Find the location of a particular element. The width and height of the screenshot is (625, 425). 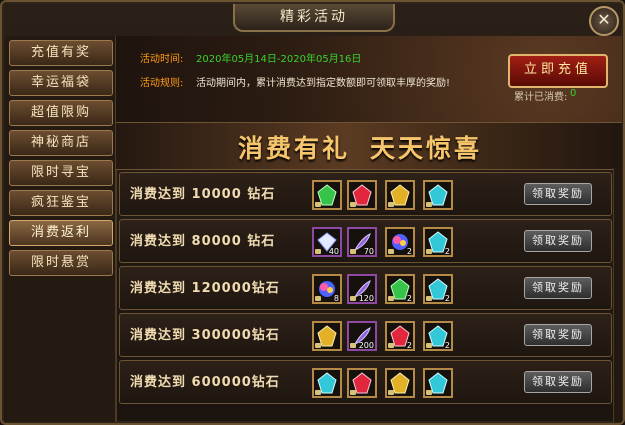

reward-row: 消费达到 10000 钻石 领取奖励 is located at coordinates (365, 194).